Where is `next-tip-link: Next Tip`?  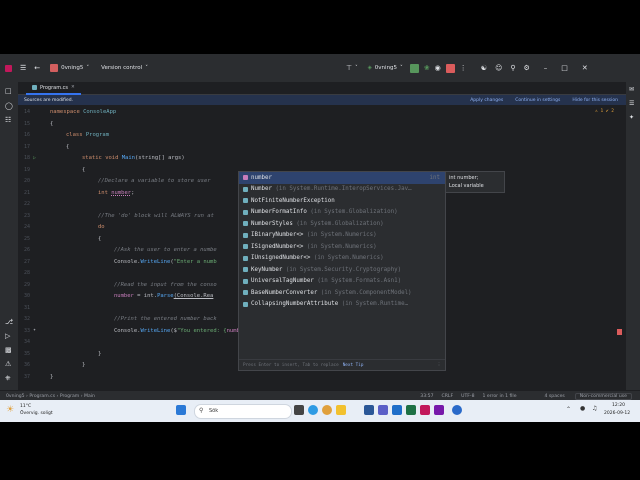 next-tip-link: Next Tip is located at coordinates (353, 365).